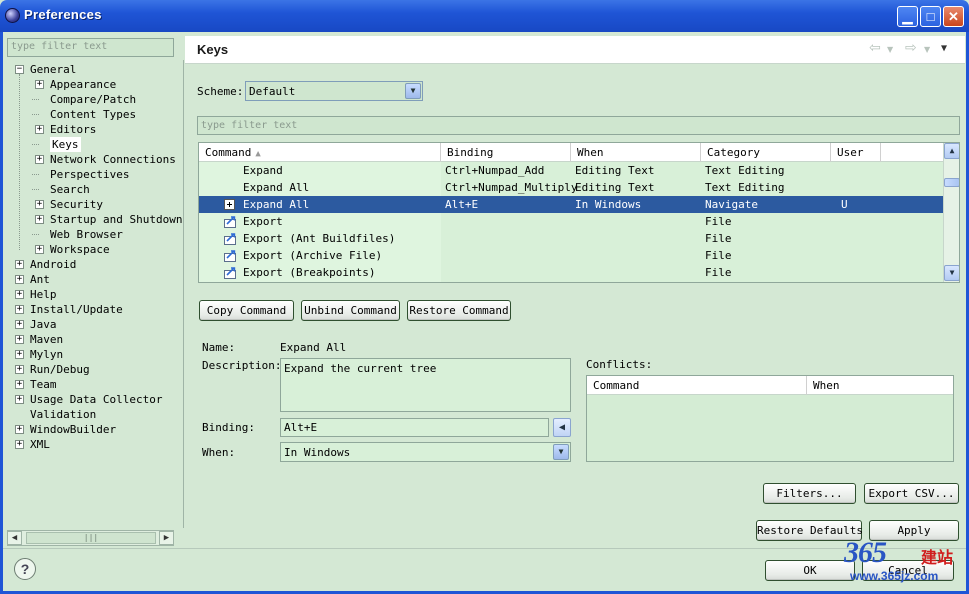 Image resolution: width=969 pixels, height=594 pixels. What do you see at coordinates (94, 174) in the screenshot?
I see `tree-item-perspectives: Perspectives` at bounding box center [94, 174].